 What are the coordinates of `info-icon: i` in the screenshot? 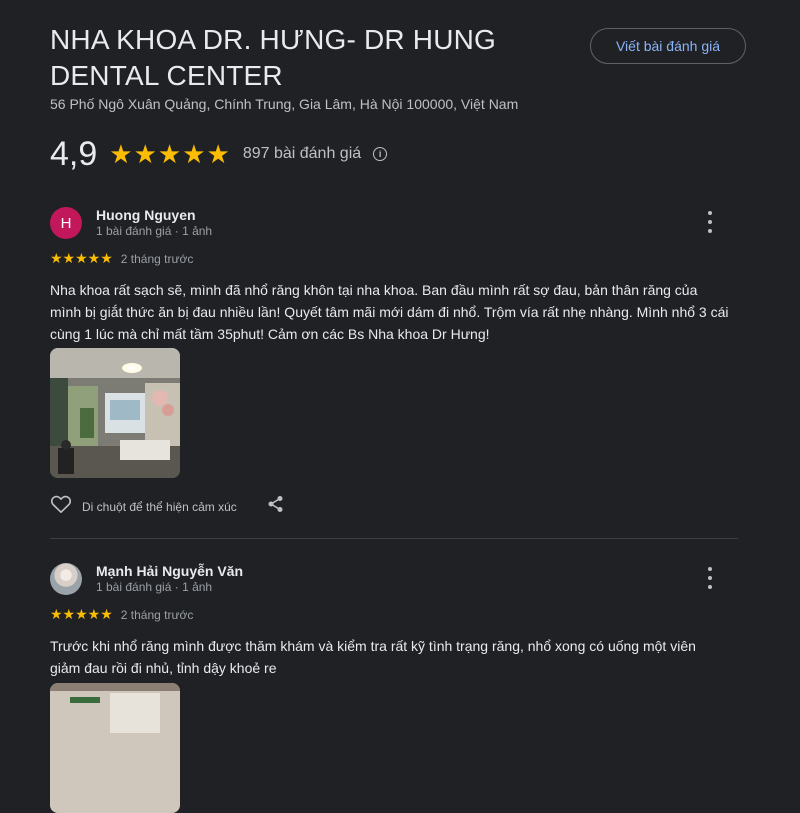 It's located at (380, 154).